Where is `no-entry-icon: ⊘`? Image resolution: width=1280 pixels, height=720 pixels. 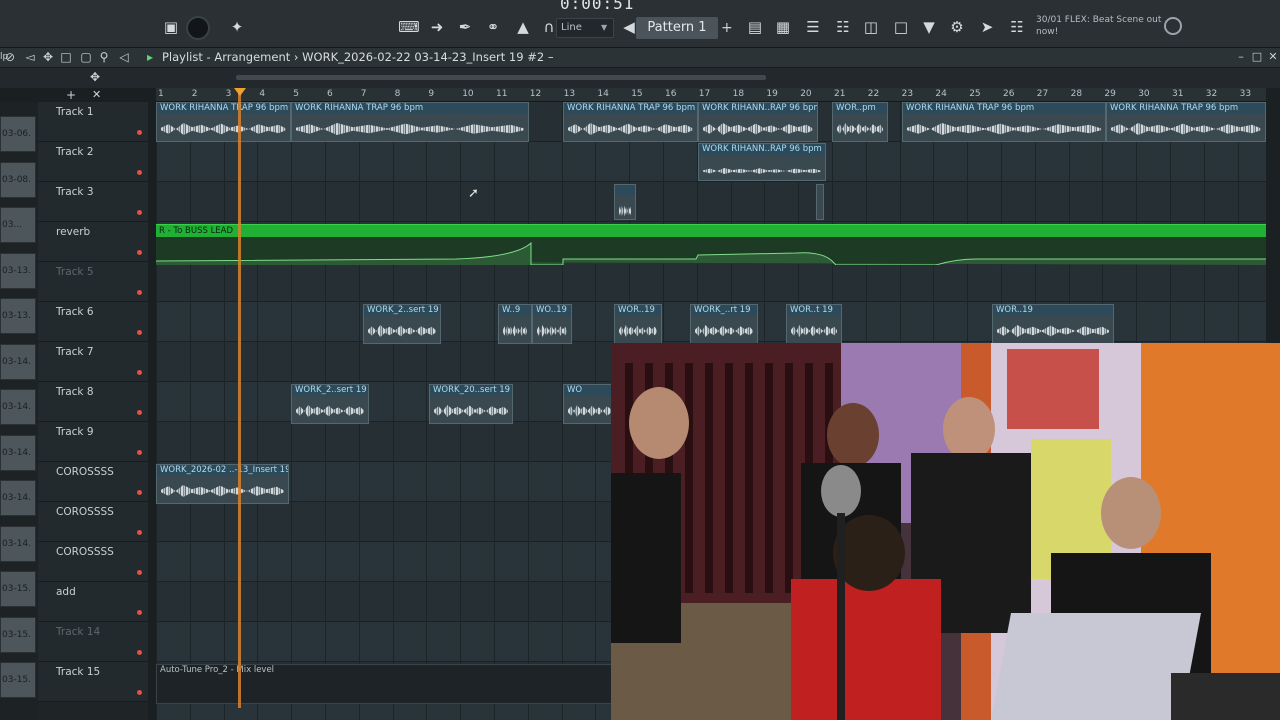
no-entry-icon: ⊘ is located at coordinates (10, 57).